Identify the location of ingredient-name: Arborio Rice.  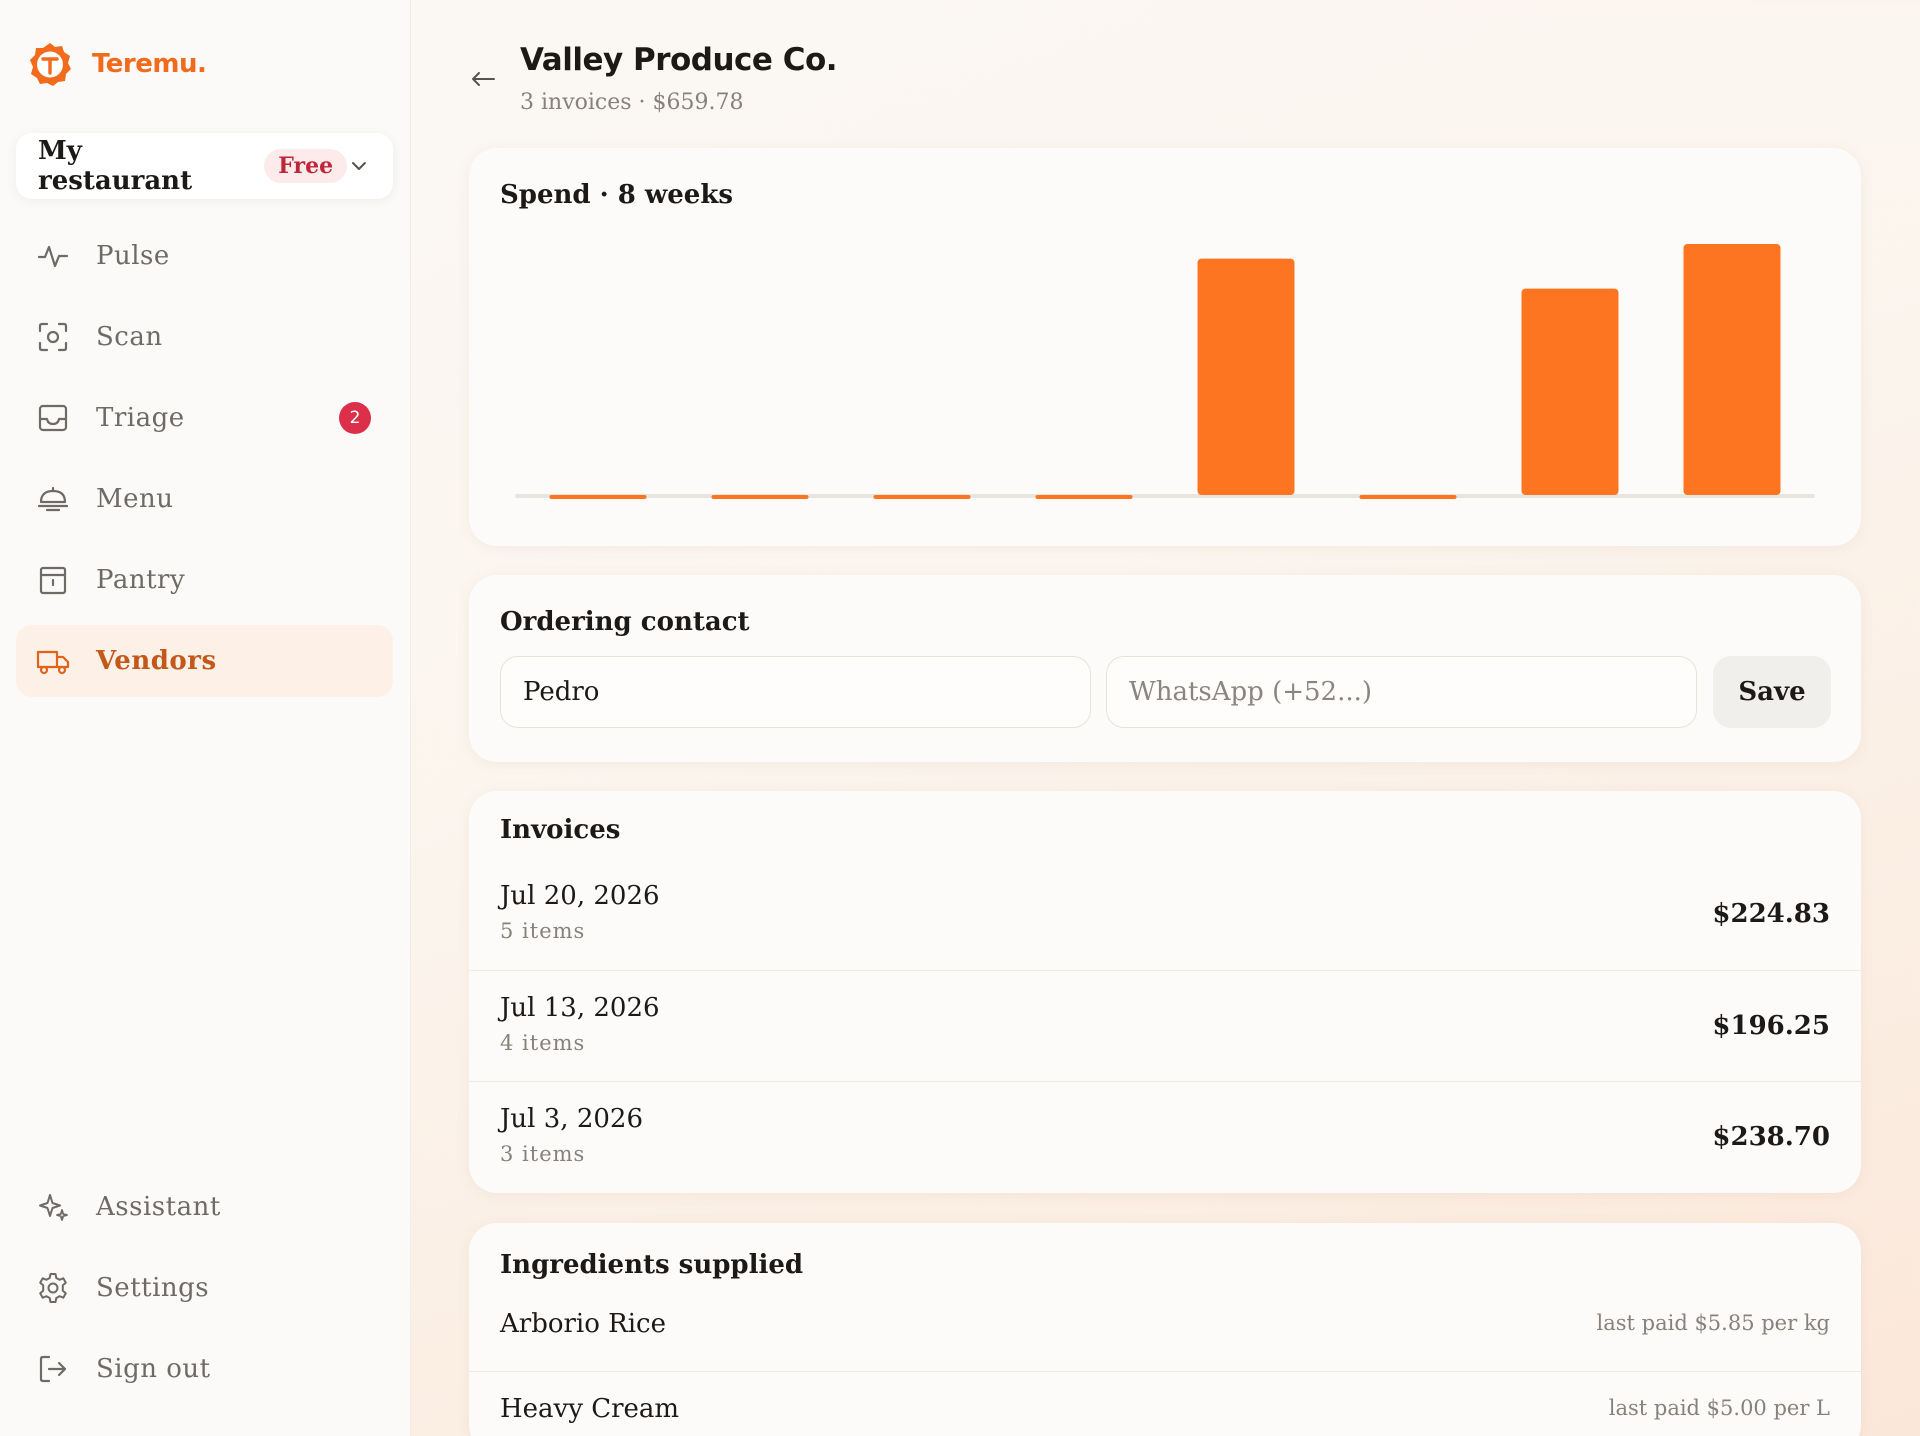
(583, 1324).